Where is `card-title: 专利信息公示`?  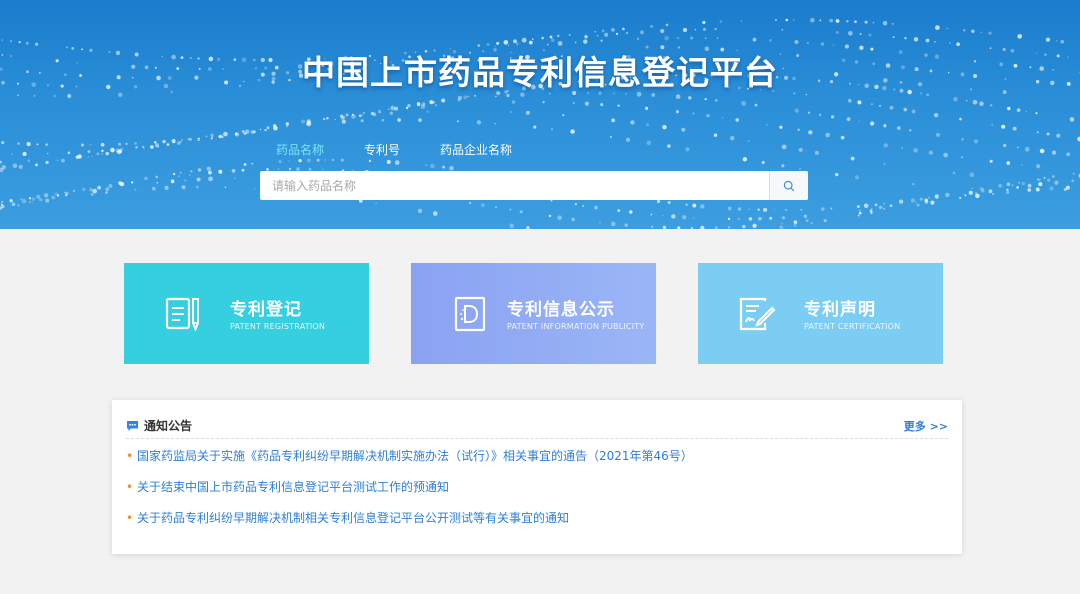
card-title: 专利信息公示 is located at coordinates (561, 310).